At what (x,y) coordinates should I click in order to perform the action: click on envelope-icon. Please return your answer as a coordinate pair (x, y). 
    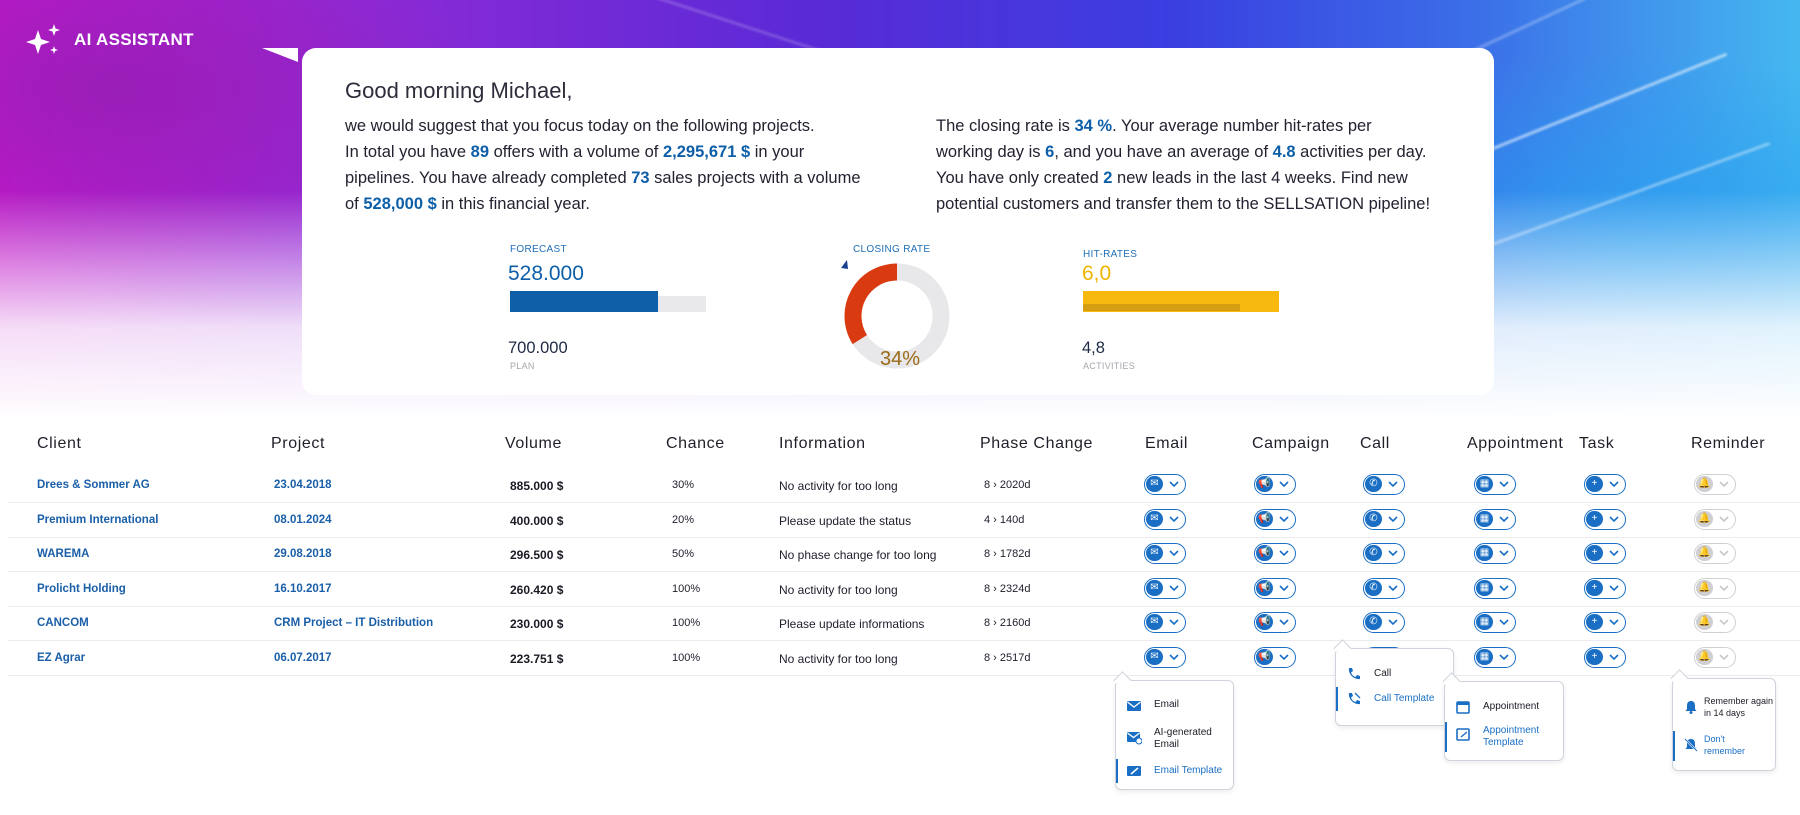
    Looking at the image, I should click on (1134, 706).